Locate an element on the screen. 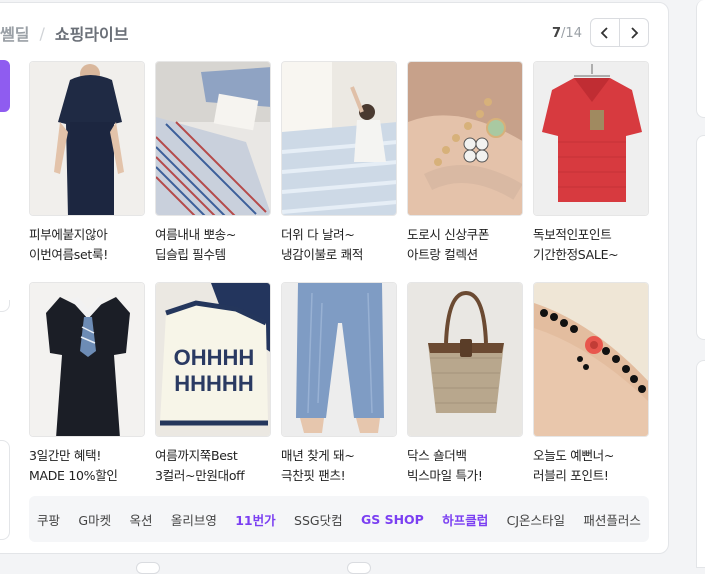 Image resolution: width=705 pixels, height=574 pixels. product-title: 매년 찾게 돼~ is located at coordinates (339, 456).